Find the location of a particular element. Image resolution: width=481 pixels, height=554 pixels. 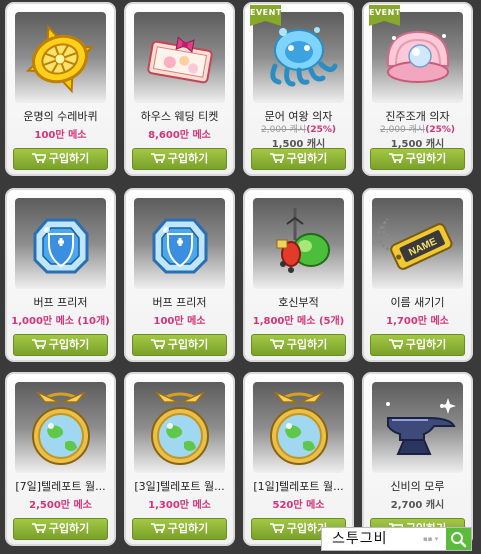

shop-item-card: 호신부적 1,800만 메소 (5개) 구입하기 is located at coordinates (298, 275).